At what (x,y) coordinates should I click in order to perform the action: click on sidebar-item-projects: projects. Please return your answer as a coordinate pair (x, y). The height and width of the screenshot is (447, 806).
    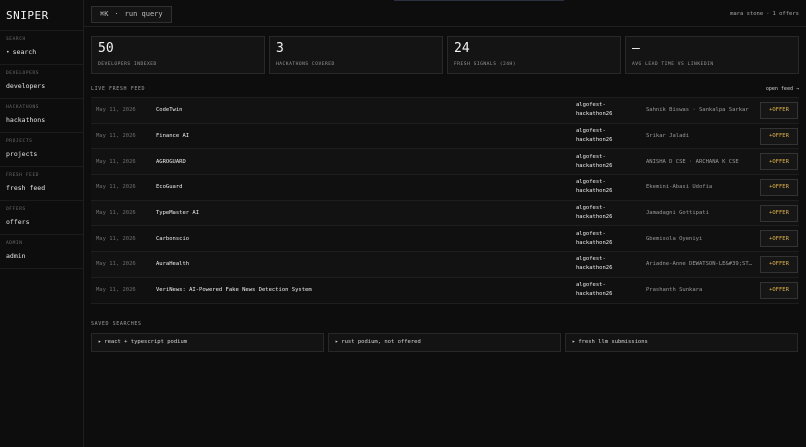
    Looking at the image, I should click on (41, 156).